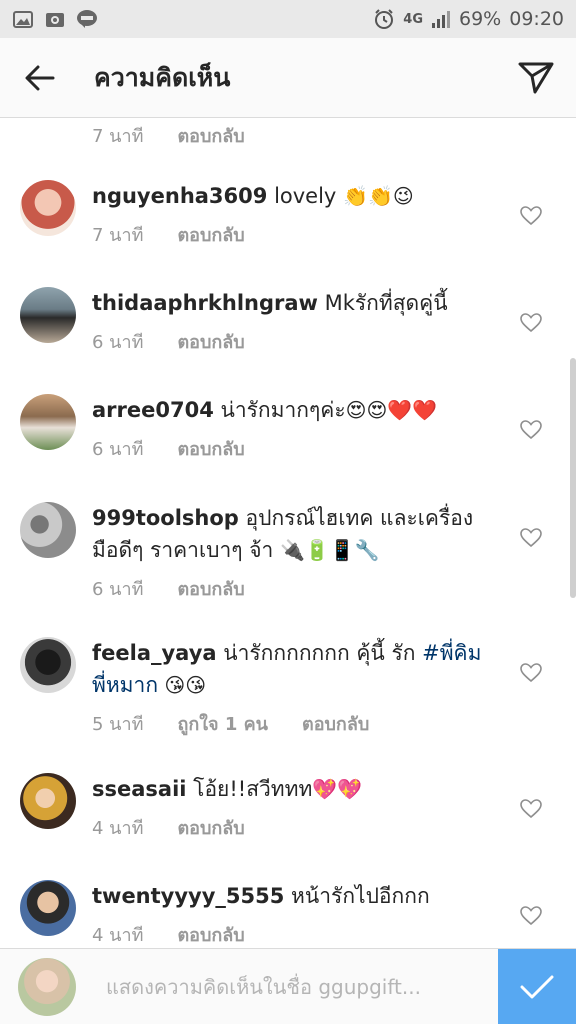 The image size is (576, 1024). I want to click on comment-text: nguyenha3609 lovely 👏👏😉, so click(282, 196).